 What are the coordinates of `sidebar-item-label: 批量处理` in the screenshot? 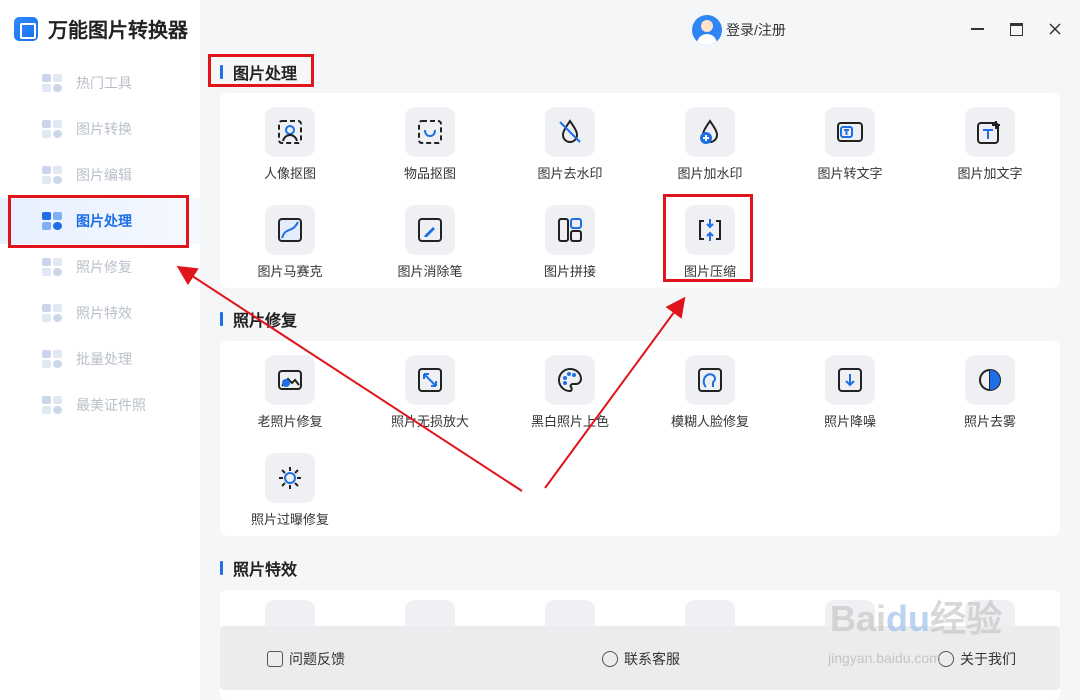 It's located at (104, 359).